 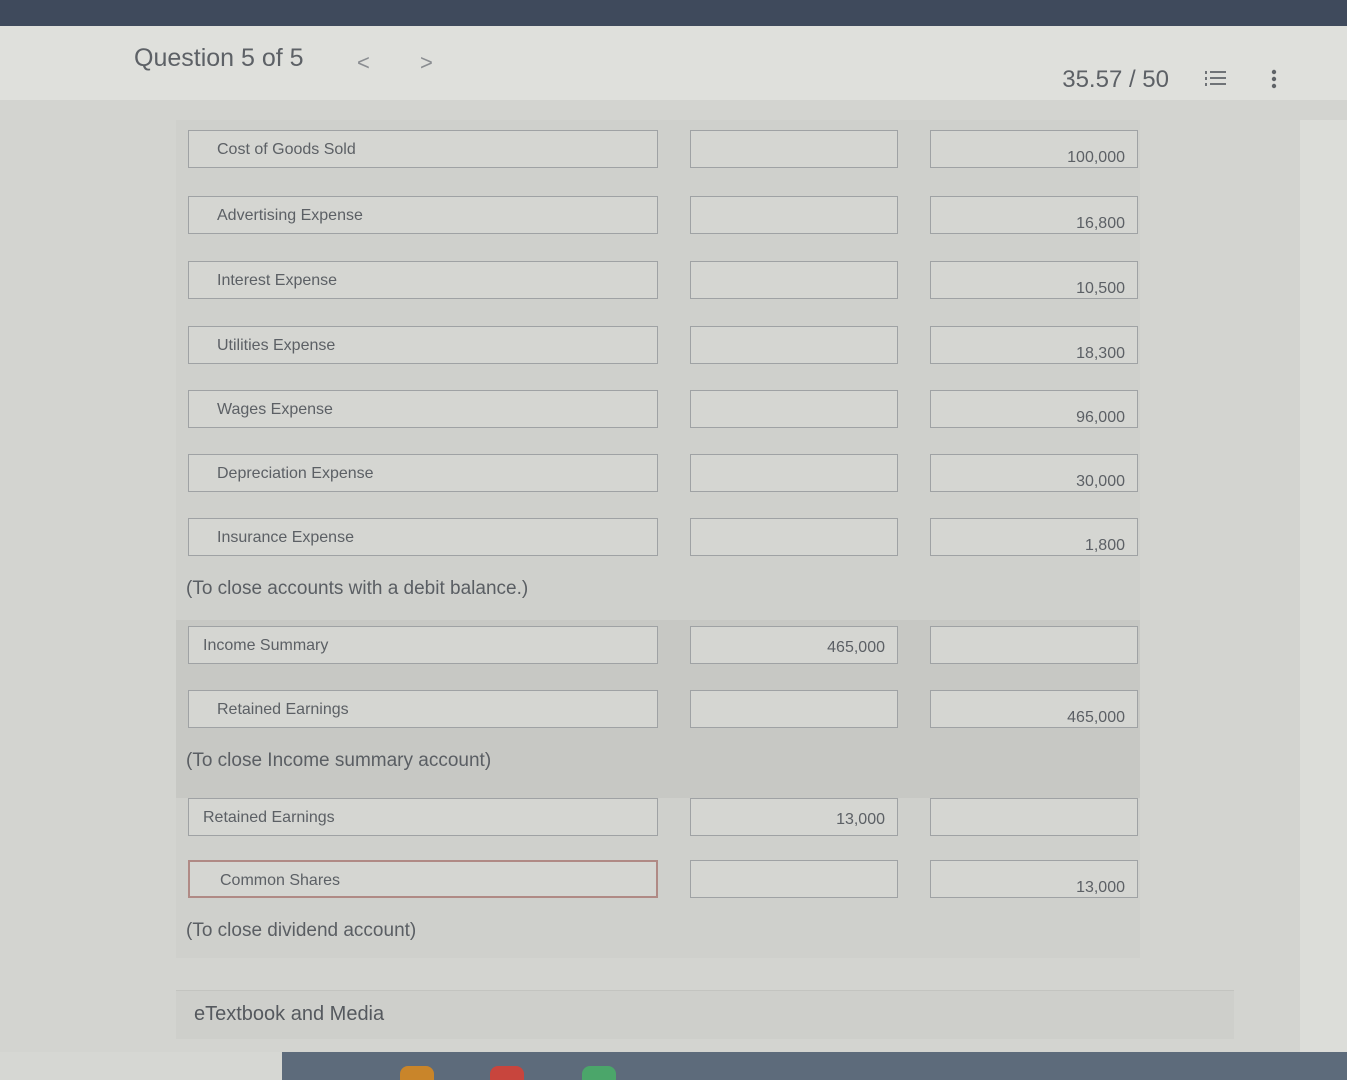 What do you see at coordinates (1323, 586) in the screenshot?
I see `scrollbar-track` at bounding box center [1323, 586].